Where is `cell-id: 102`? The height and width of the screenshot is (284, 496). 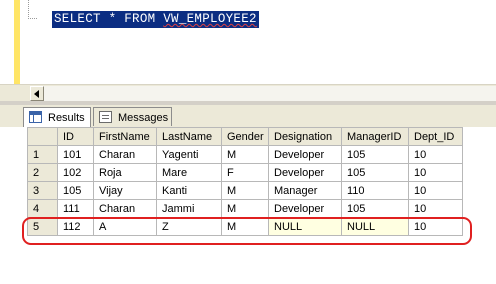
cell-id: 102 is located at coordinates (75, 172).